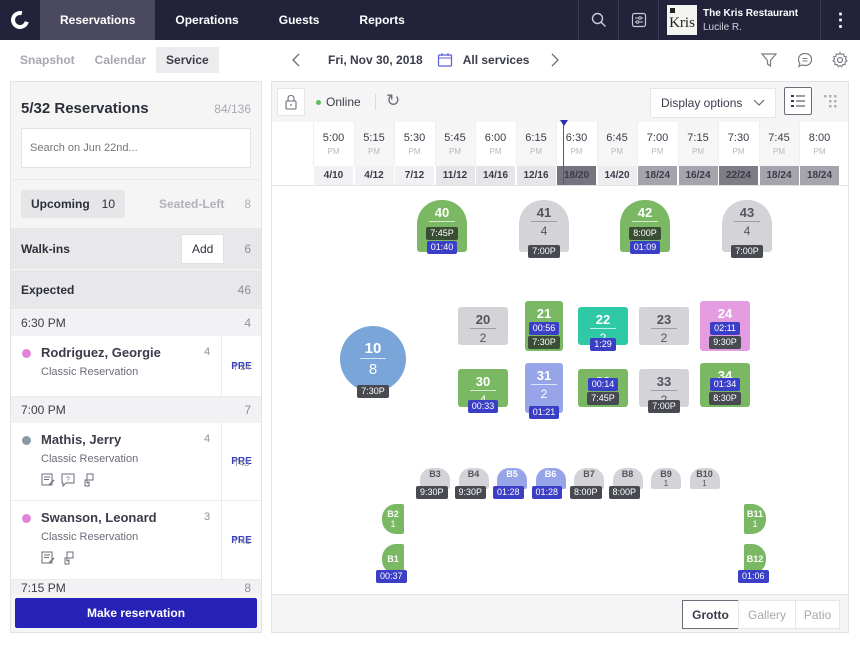 Image resolution: width=860 pixels, height=647 pixels. I want to click on table-badge: 02:11, so click(725, 328).